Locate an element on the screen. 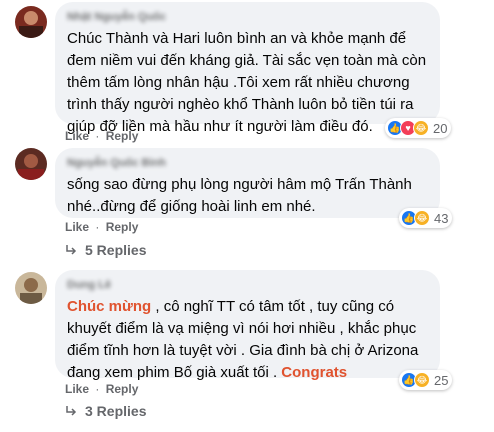 This screenshot has width=494, height=432. highlight-text: Chúc mừng is located at coordinates (109, 306).